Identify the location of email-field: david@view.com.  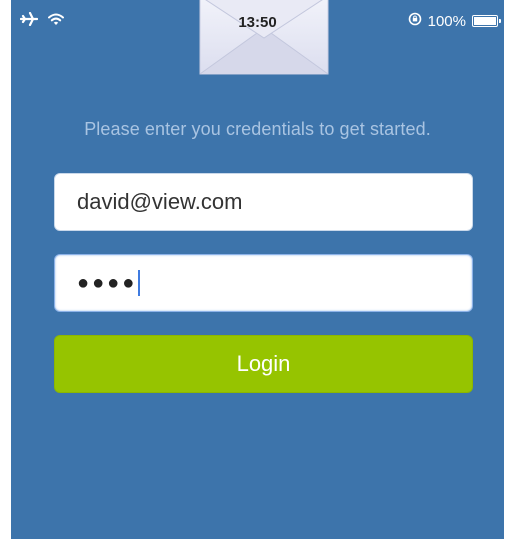
(263, 202).